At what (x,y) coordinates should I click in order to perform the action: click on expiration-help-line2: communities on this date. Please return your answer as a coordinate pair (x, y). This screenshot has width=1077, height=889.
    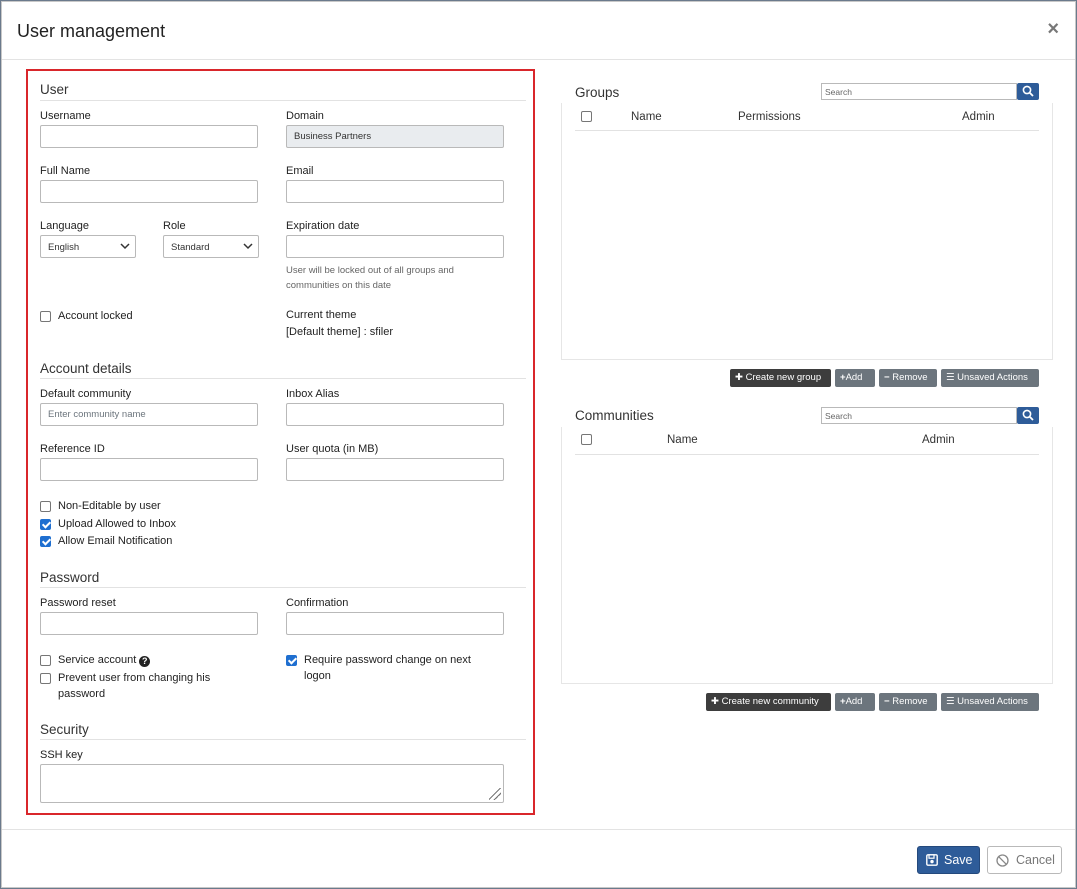
    Looking at the image, I should click on (339, 285).